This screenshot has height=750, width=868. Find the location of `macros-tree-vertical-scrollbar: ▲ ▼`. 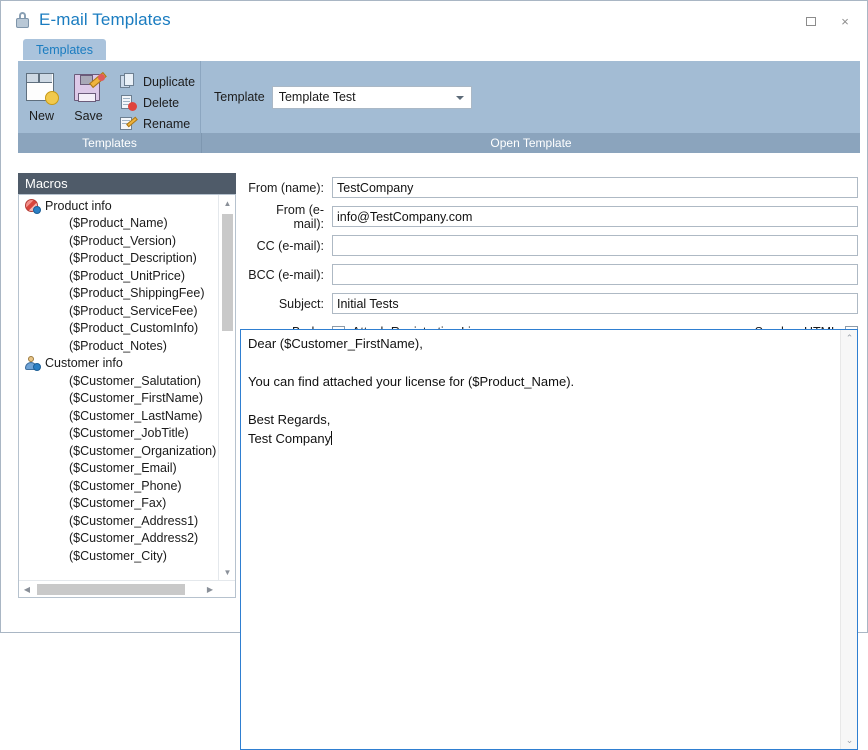

macros-tree-vertical-scrollbar: ▲ ▼ is located at coordinates (226, 387).